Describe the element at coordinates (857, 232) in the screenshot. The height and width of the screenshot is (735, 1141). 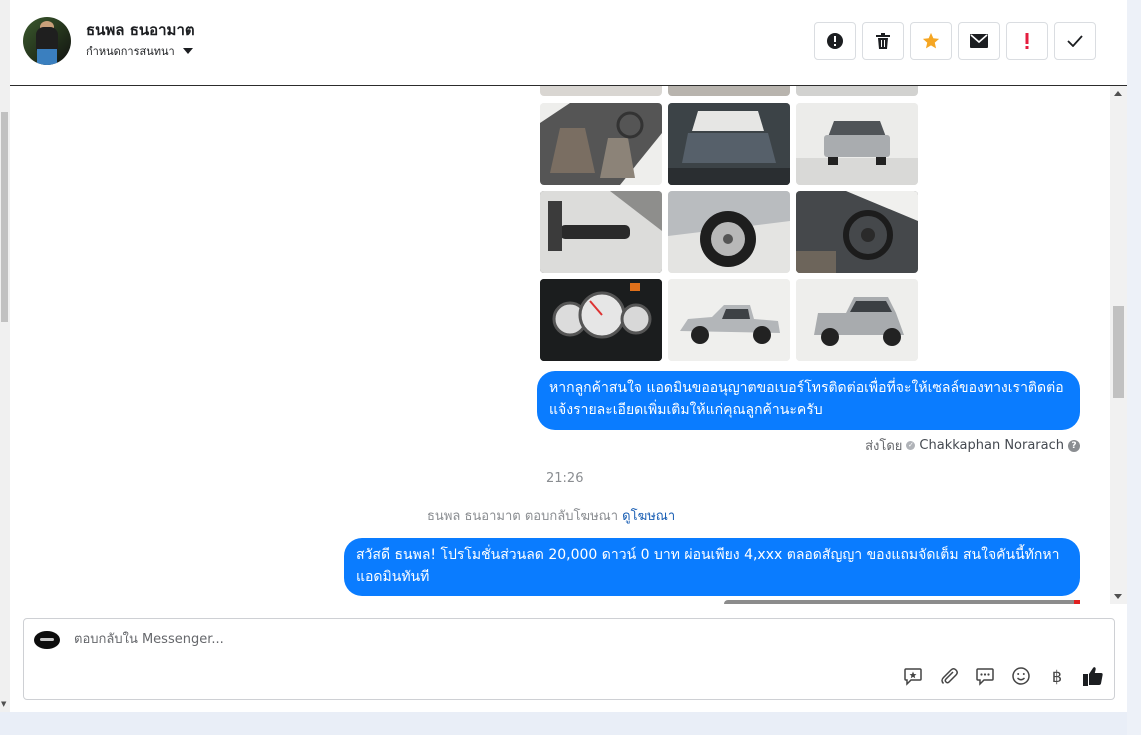
I see `photo-car-steering-wheel` at that location.